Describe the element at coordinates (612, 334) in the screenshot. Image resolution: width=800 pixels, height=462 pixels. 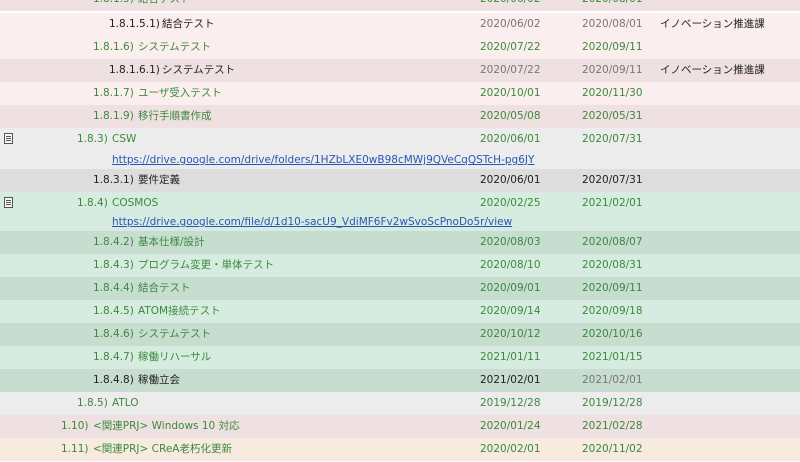
I see `end-date: 2020/10/16` at that location.